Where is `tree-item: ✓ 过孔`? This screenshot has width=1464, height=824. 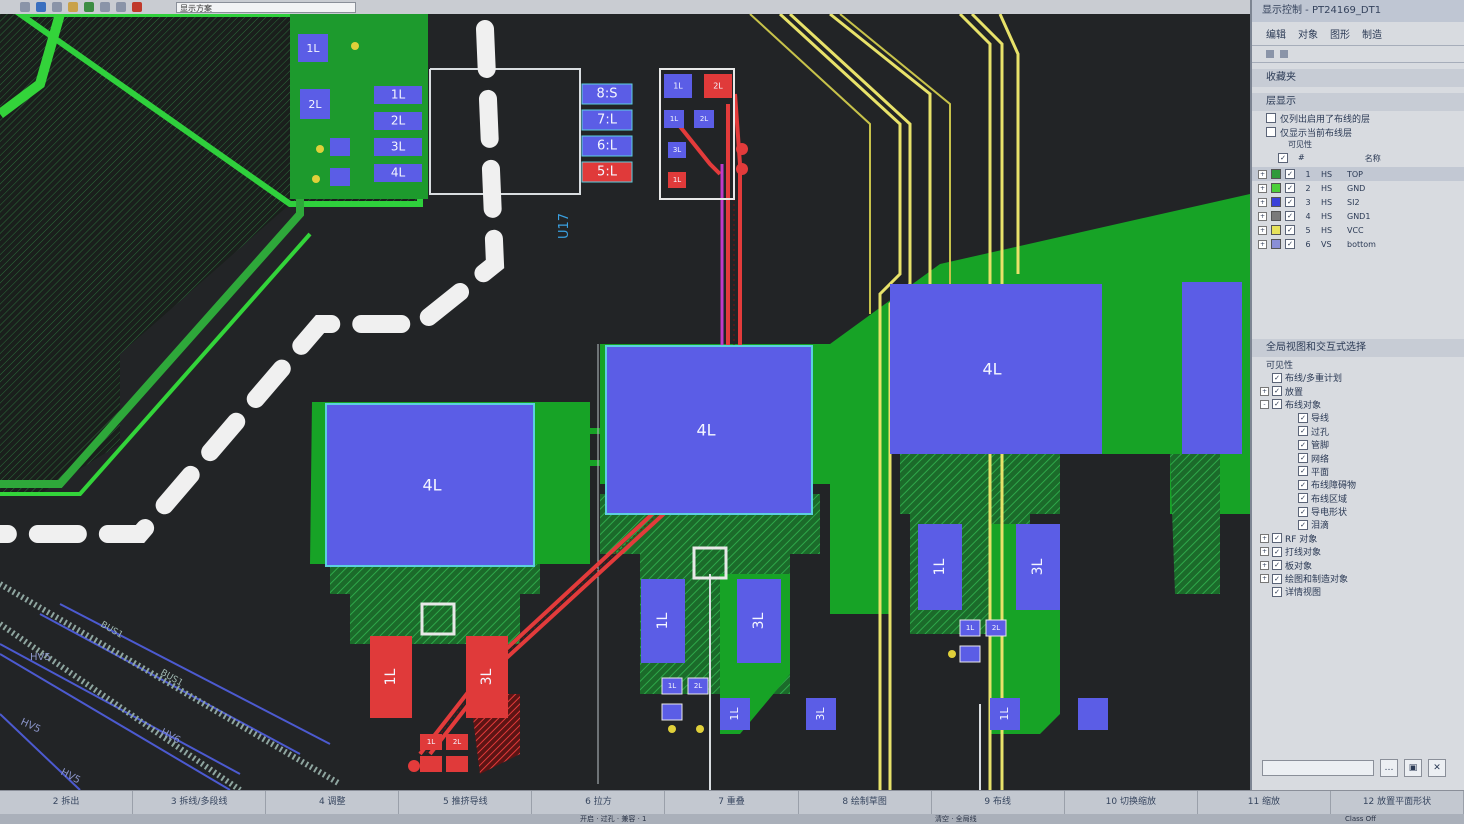
tree-item: ✓ 过孔 is located at coordinates (1358, 431).